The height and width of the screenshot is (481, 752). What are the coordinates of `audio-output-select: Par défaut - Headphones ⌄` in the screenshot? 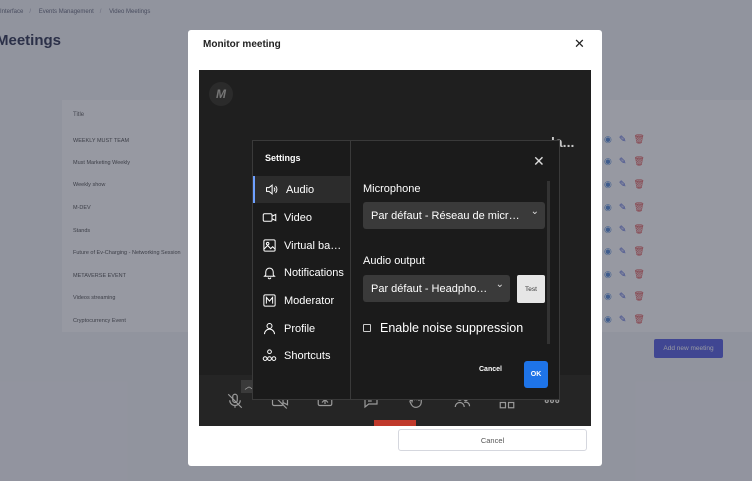 It's located at (436, 288).